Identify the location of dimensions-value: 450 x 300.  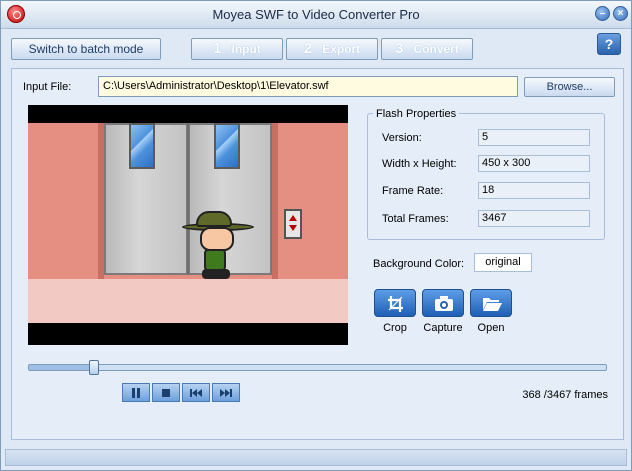
(534, 163).